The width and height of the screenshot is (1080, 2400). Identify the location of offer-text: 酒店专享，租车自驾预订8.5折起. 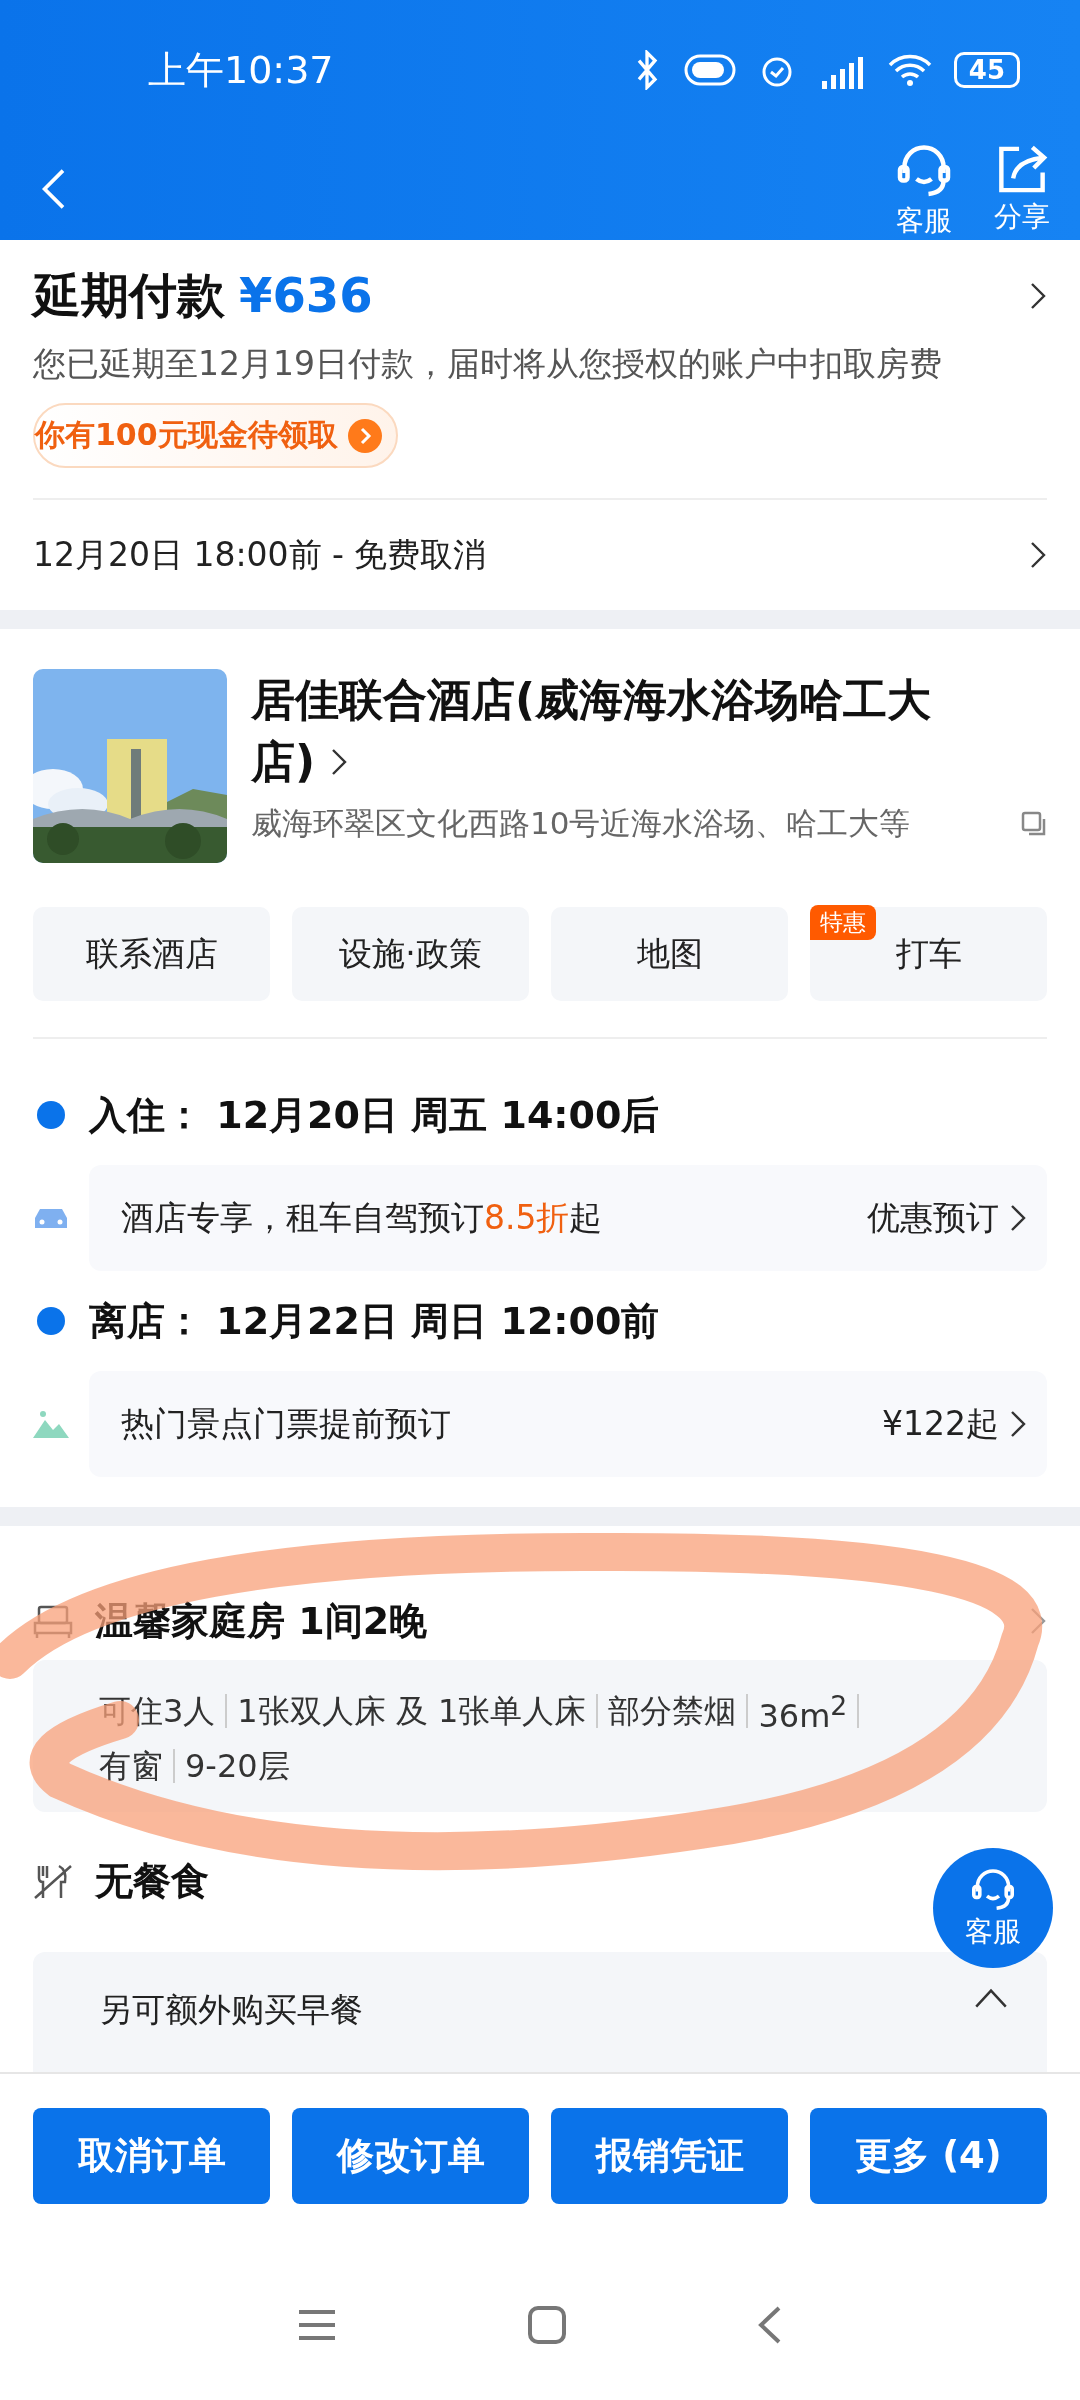
(362, 1217).